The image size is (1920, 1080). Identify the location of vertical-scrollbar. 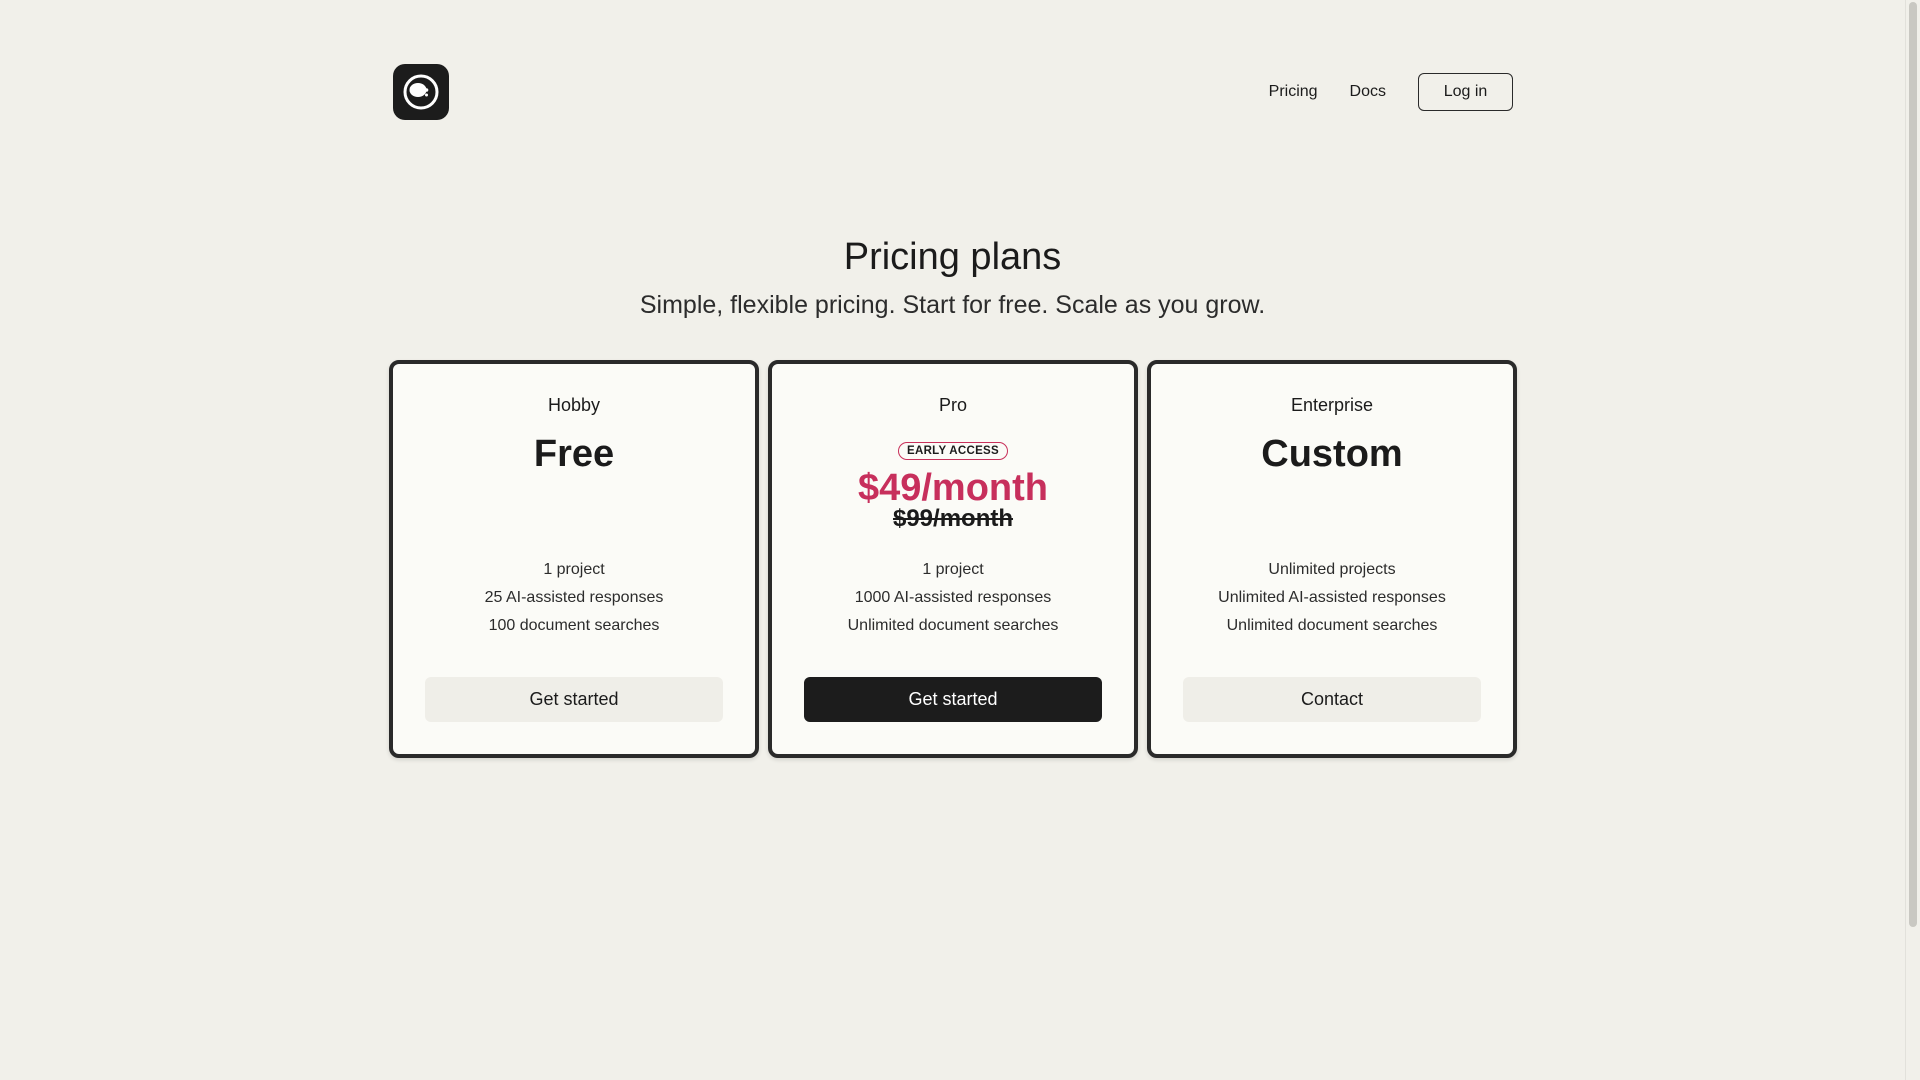
(1912, 540).